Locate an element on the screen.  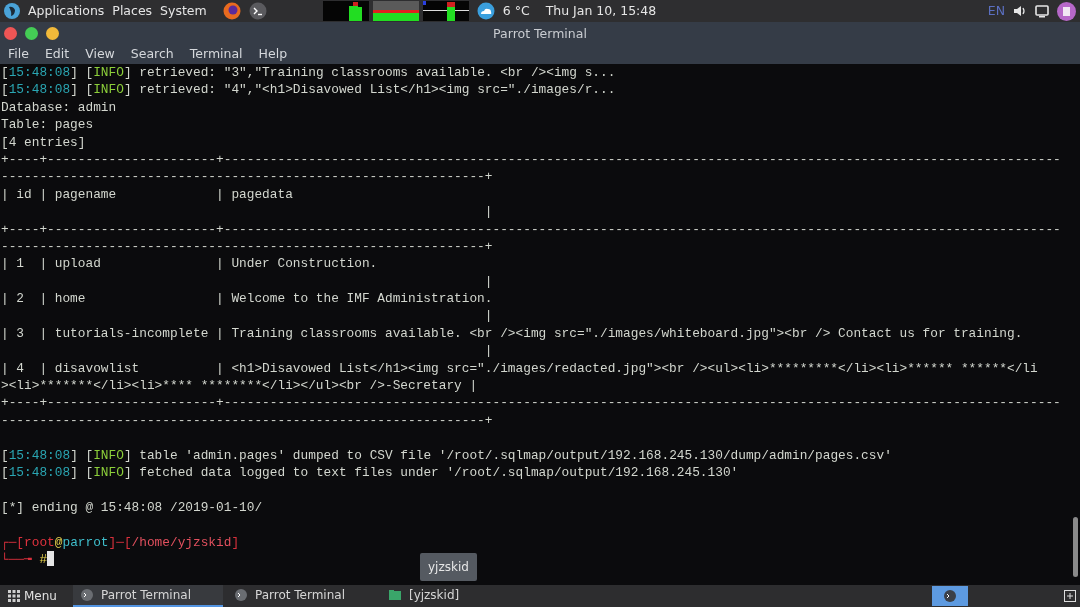
menu-item: Terminal is located at coordinates (216, 54).